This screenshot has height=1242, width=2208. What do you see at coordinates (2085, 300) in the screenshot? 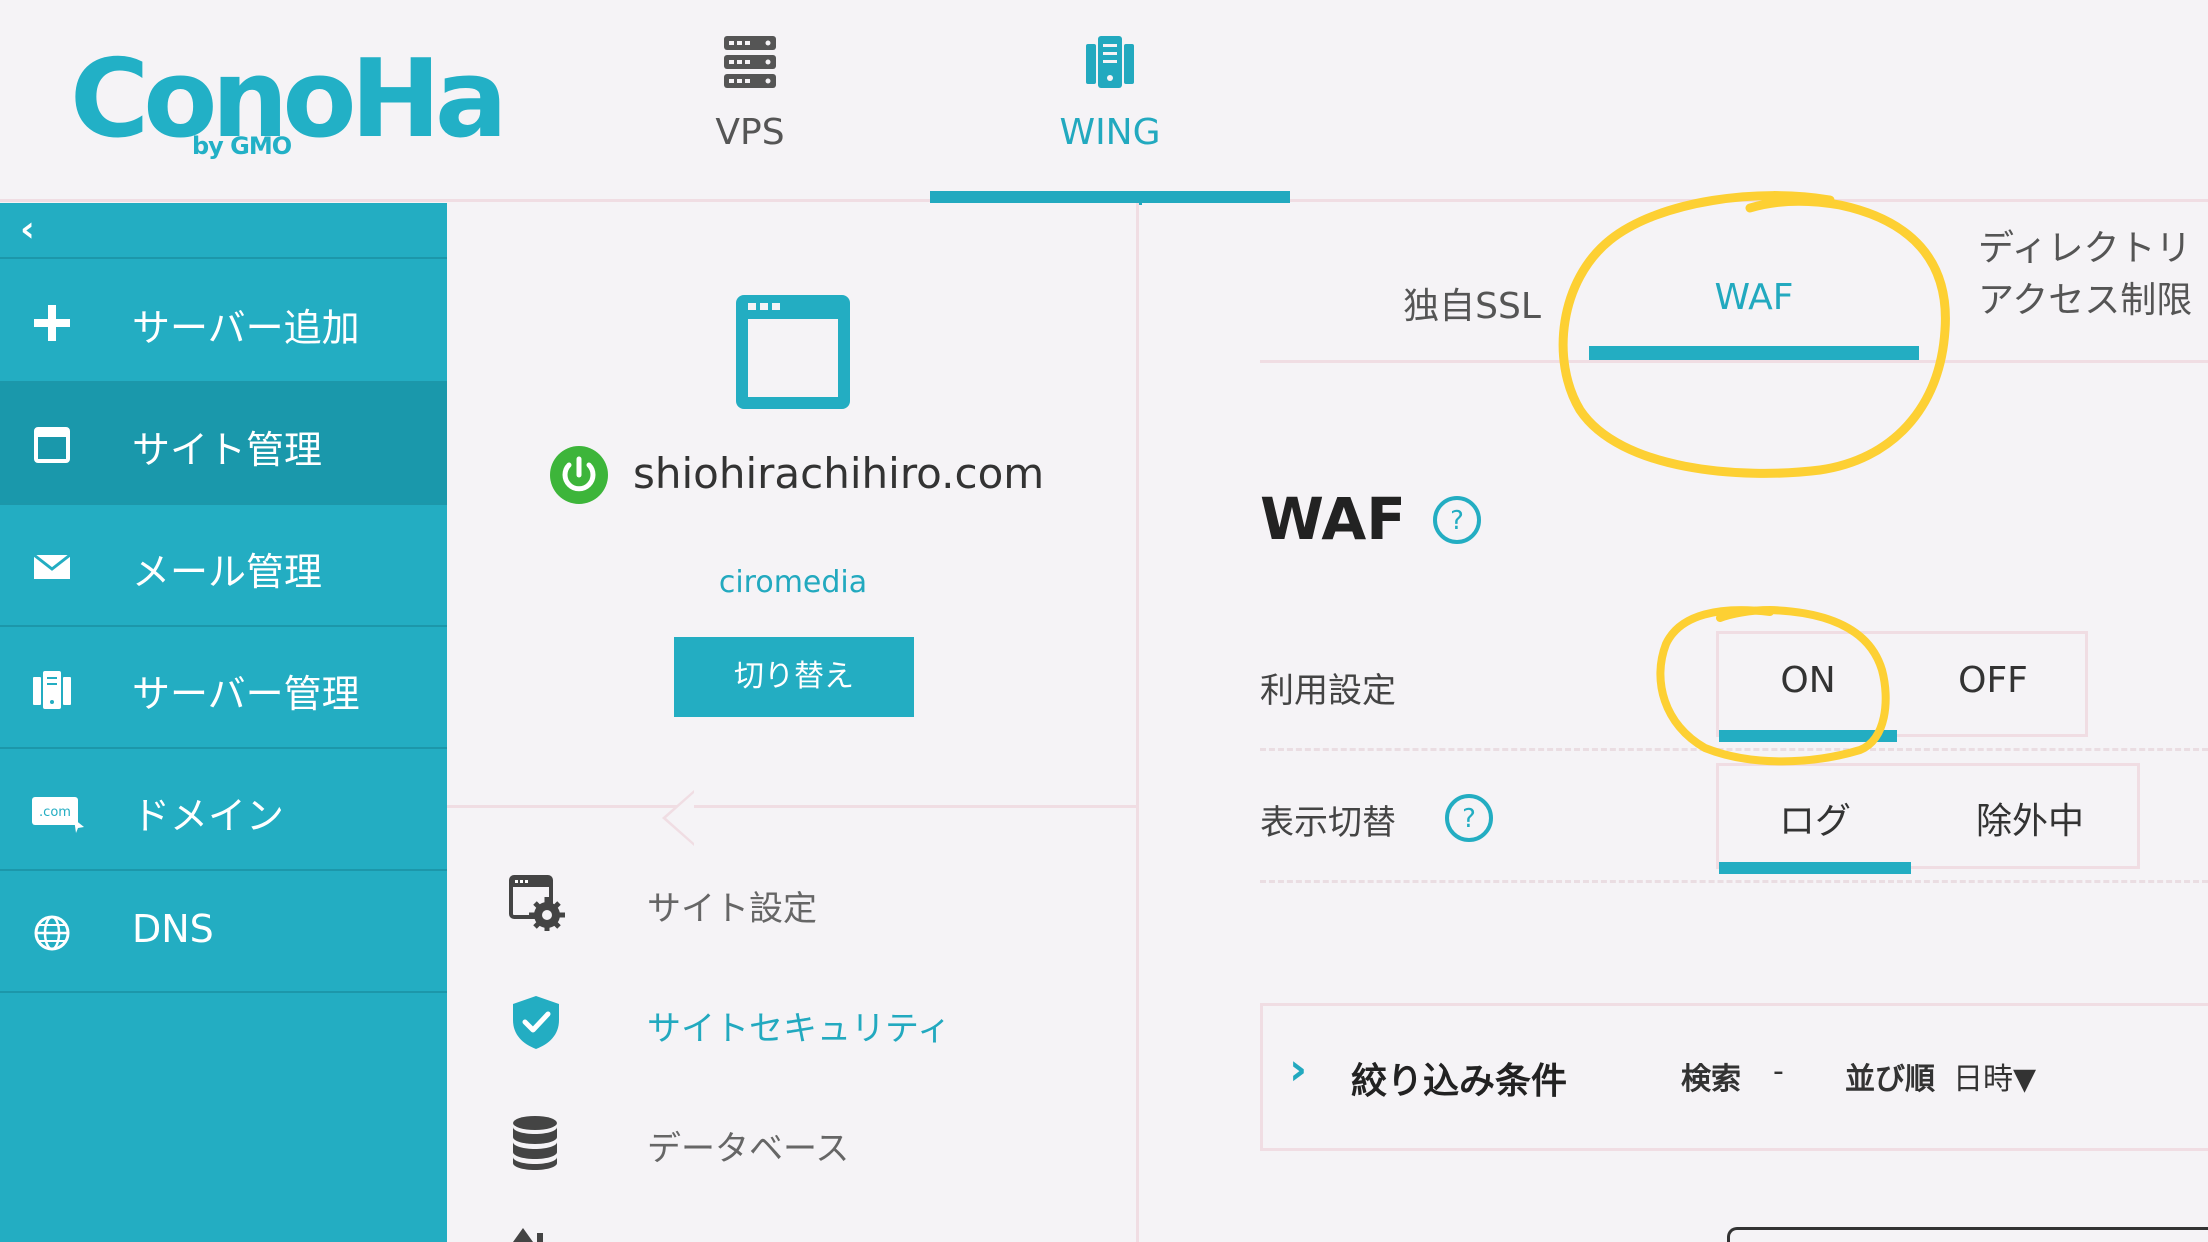
I see `tab-directory-label-line2: アクセス制限` at bounding box center [2085, 300].